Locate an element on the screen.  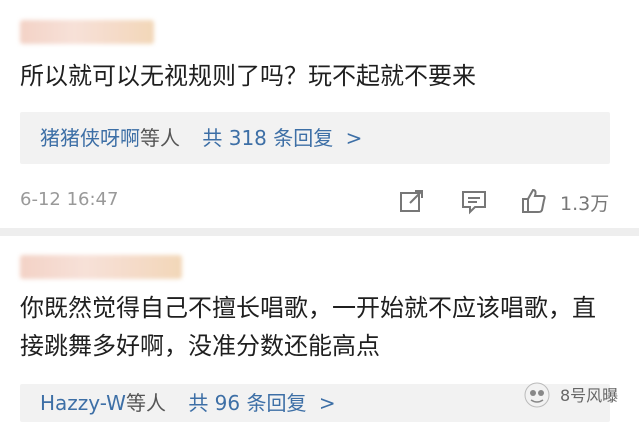
reply-count: 共 96 条回复 is located at coordinates (247, 403).